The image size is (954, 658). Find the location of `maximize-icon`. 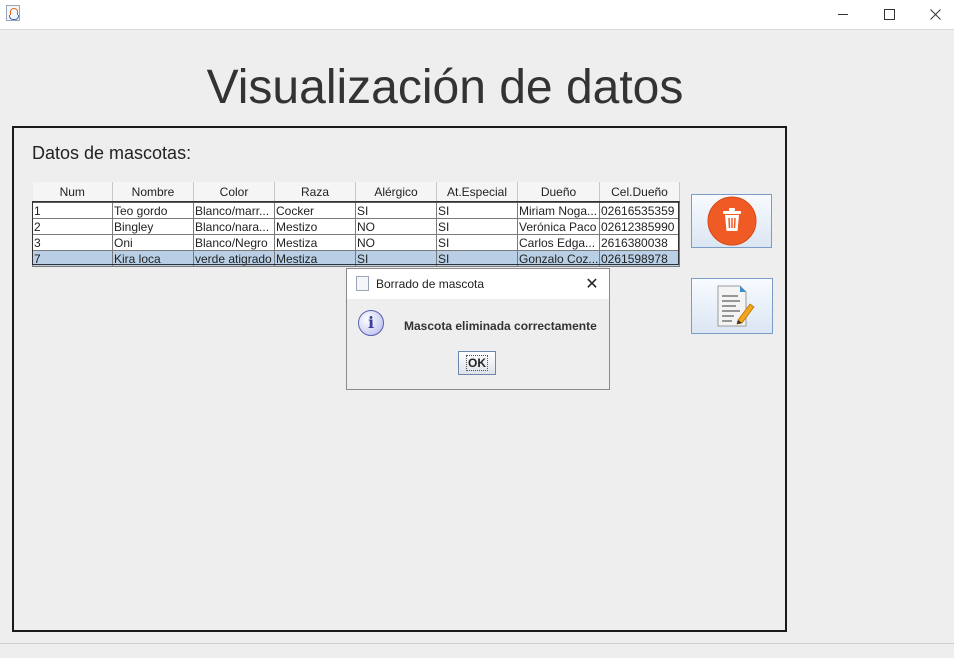

maximize-icon is located at coordinates (889, 14).